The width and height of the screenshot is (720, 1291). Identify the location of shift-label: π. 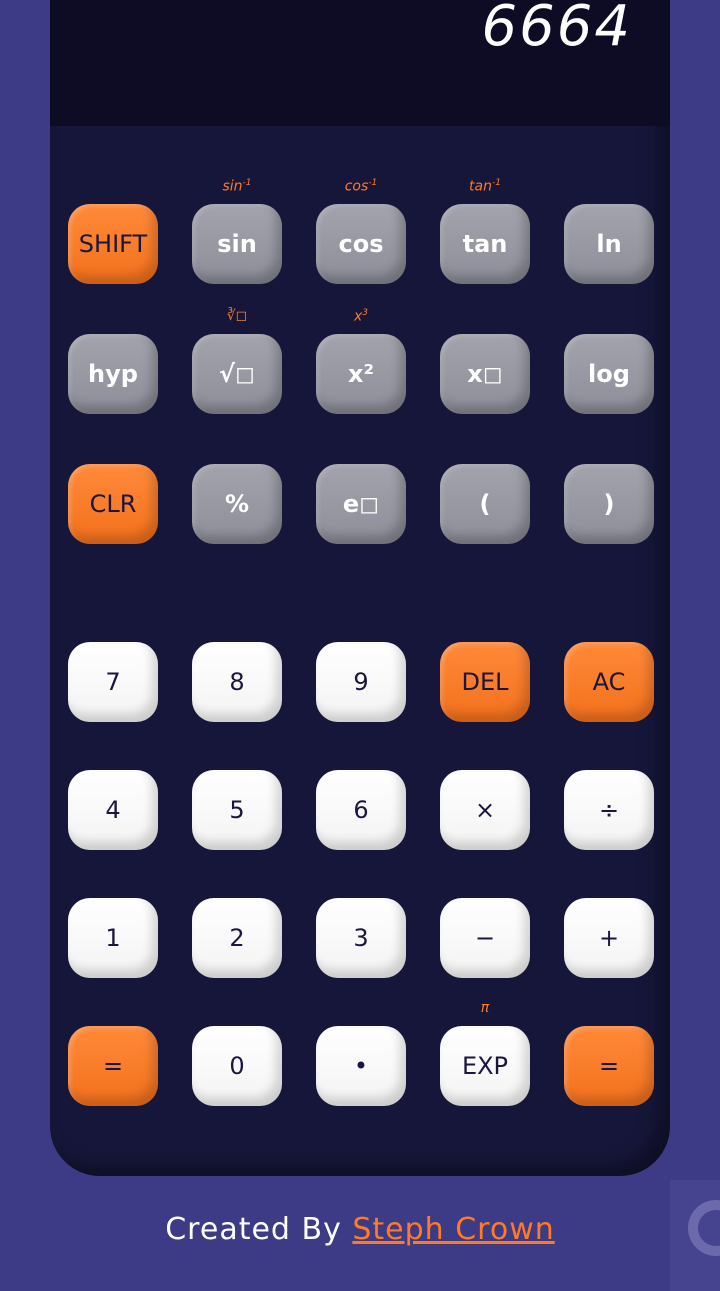
(485, 1008).